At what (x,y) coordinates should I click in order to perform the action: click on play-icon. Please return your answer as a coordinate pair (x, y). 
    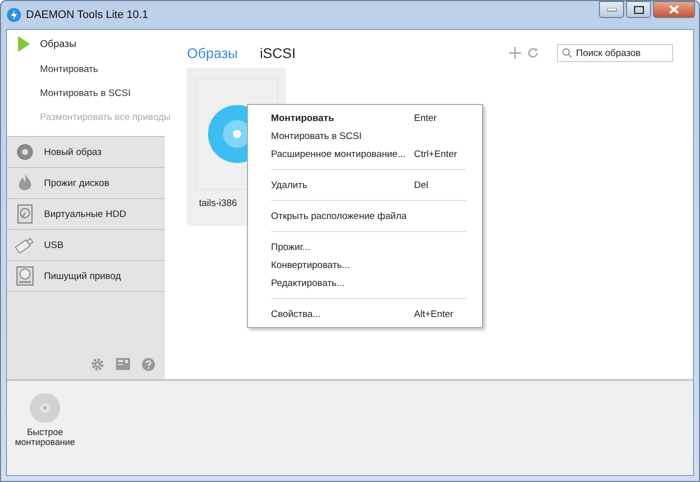
    Looking at the image, I should click on (24, 44).